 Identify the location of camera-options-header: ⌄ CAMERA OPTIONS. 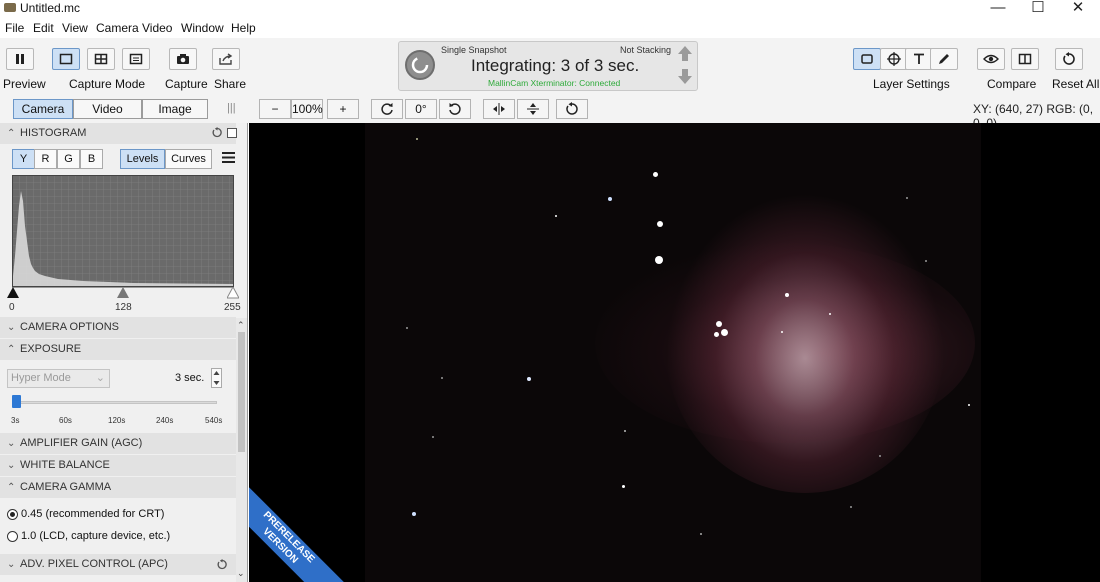
(118, 327).